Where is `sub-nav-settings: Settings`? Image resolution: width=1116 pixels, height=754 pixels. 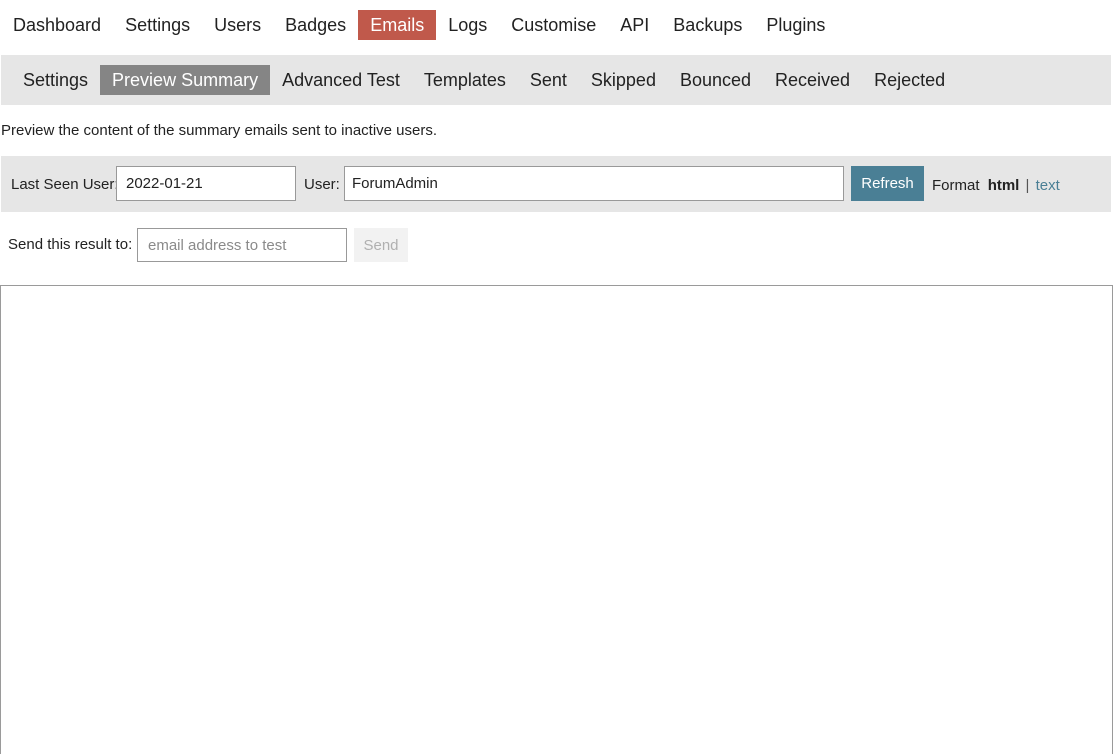
sub-nav-settings: Settings is located at coordinates (55, 80).